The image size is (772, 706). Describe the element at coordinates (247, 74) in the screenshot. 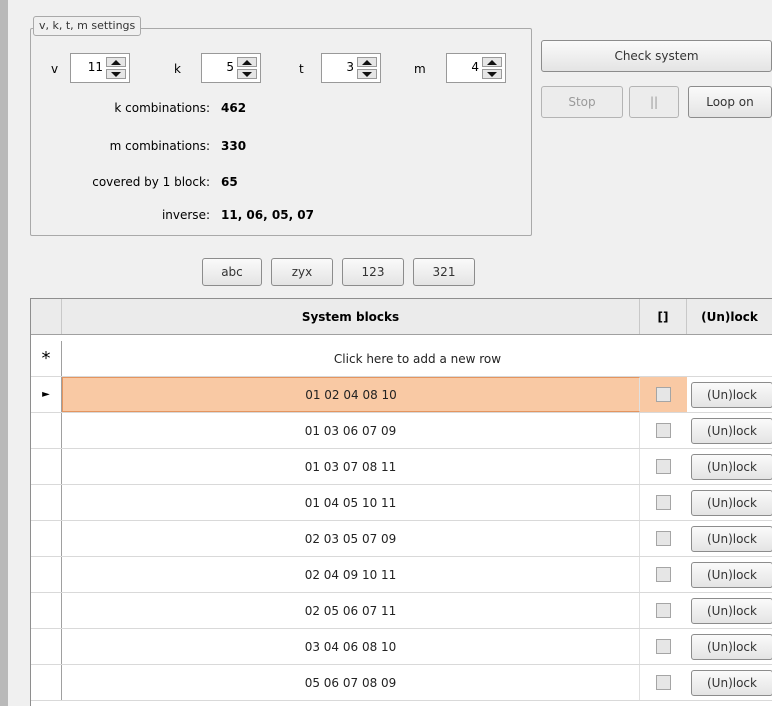

I see `k-down-arrow-icon` at that location.